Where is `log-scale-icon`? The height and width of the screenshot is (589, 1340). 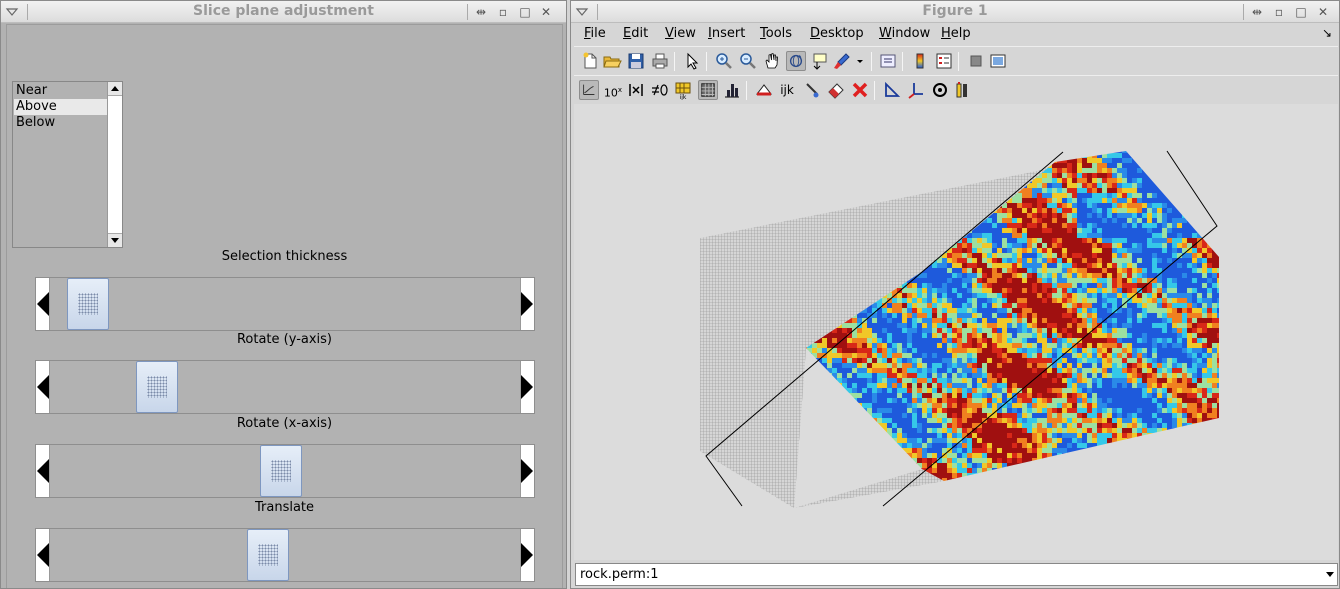 log-scale-icon is located at coordinates (589, 90).